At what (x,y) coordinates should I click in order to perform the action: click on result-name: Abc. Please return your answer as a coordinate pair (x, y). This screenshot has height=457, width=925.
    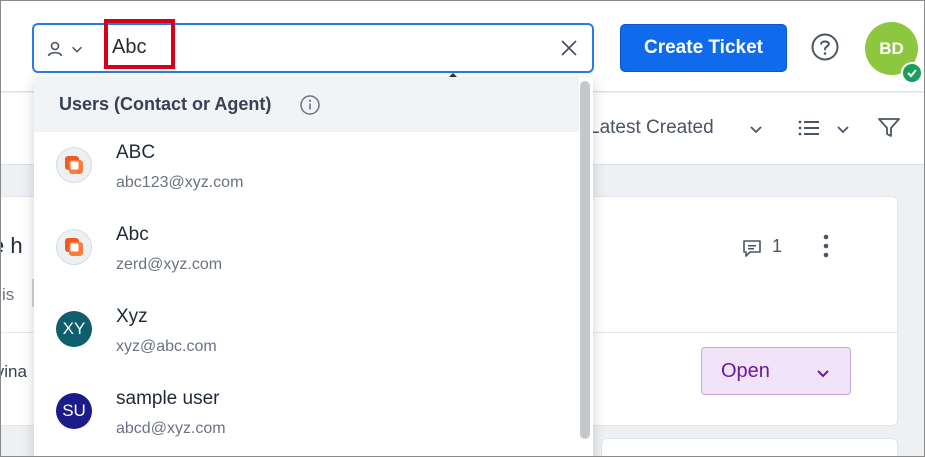
    Looking at the image, I should click on (132, 234).